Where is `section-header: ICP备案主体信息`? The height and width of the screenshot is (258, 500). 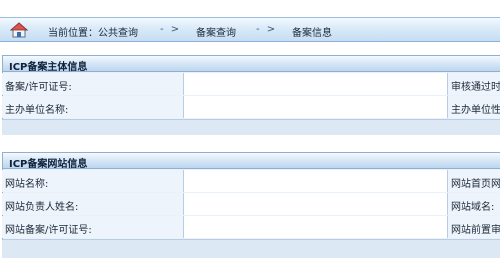 section-header: ICP备案主体信息 is located at coordinates (251, 64).